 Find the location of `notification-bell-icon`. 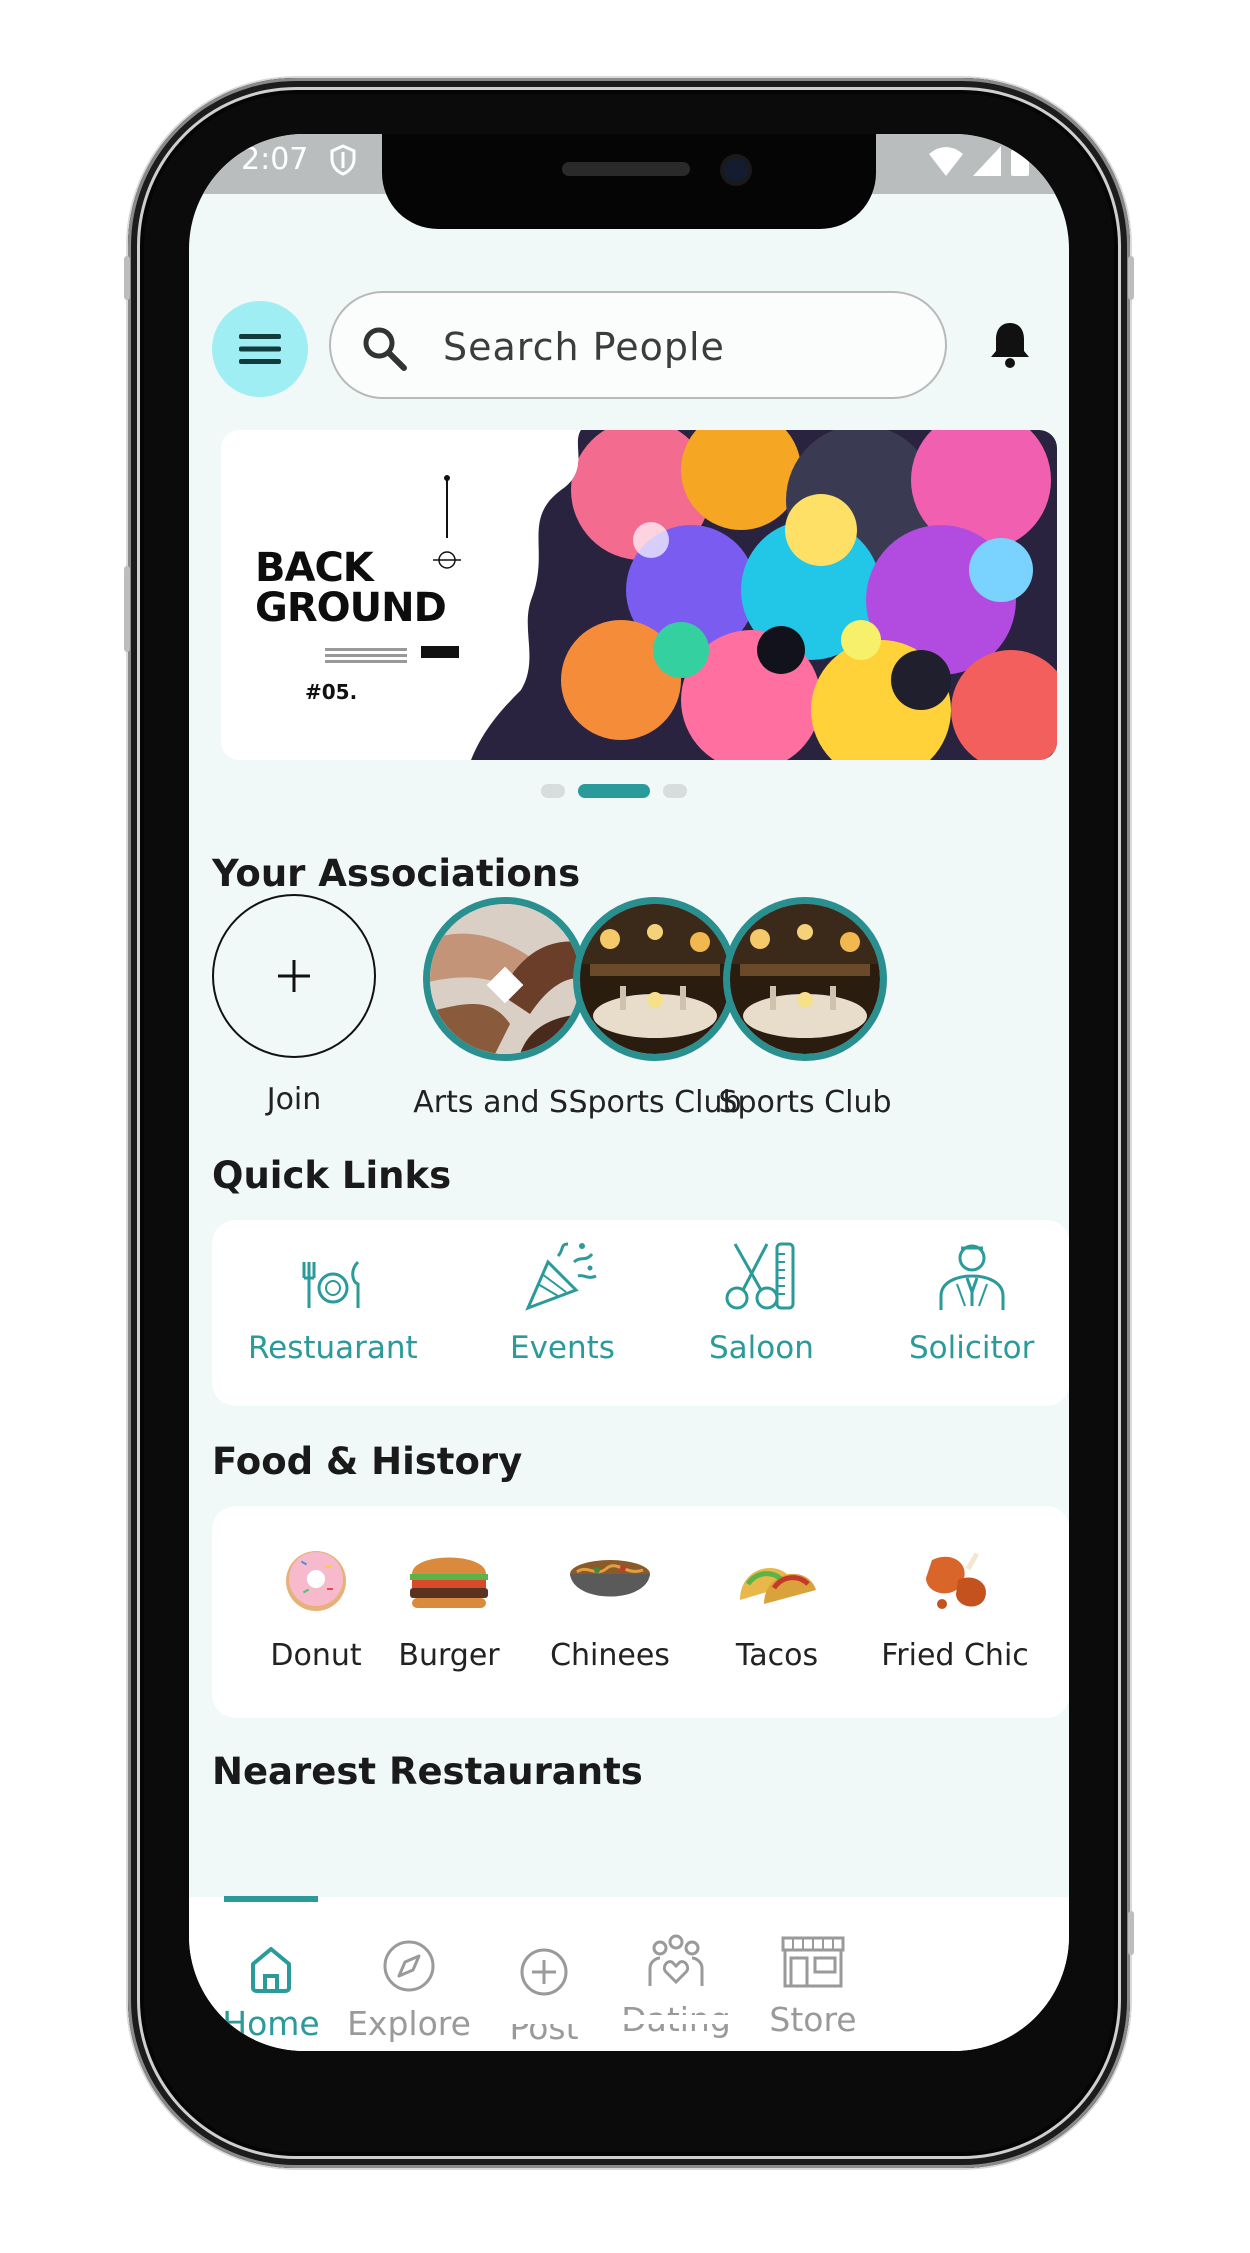

notification-bell-icon is located at coordinates (1010, 344).